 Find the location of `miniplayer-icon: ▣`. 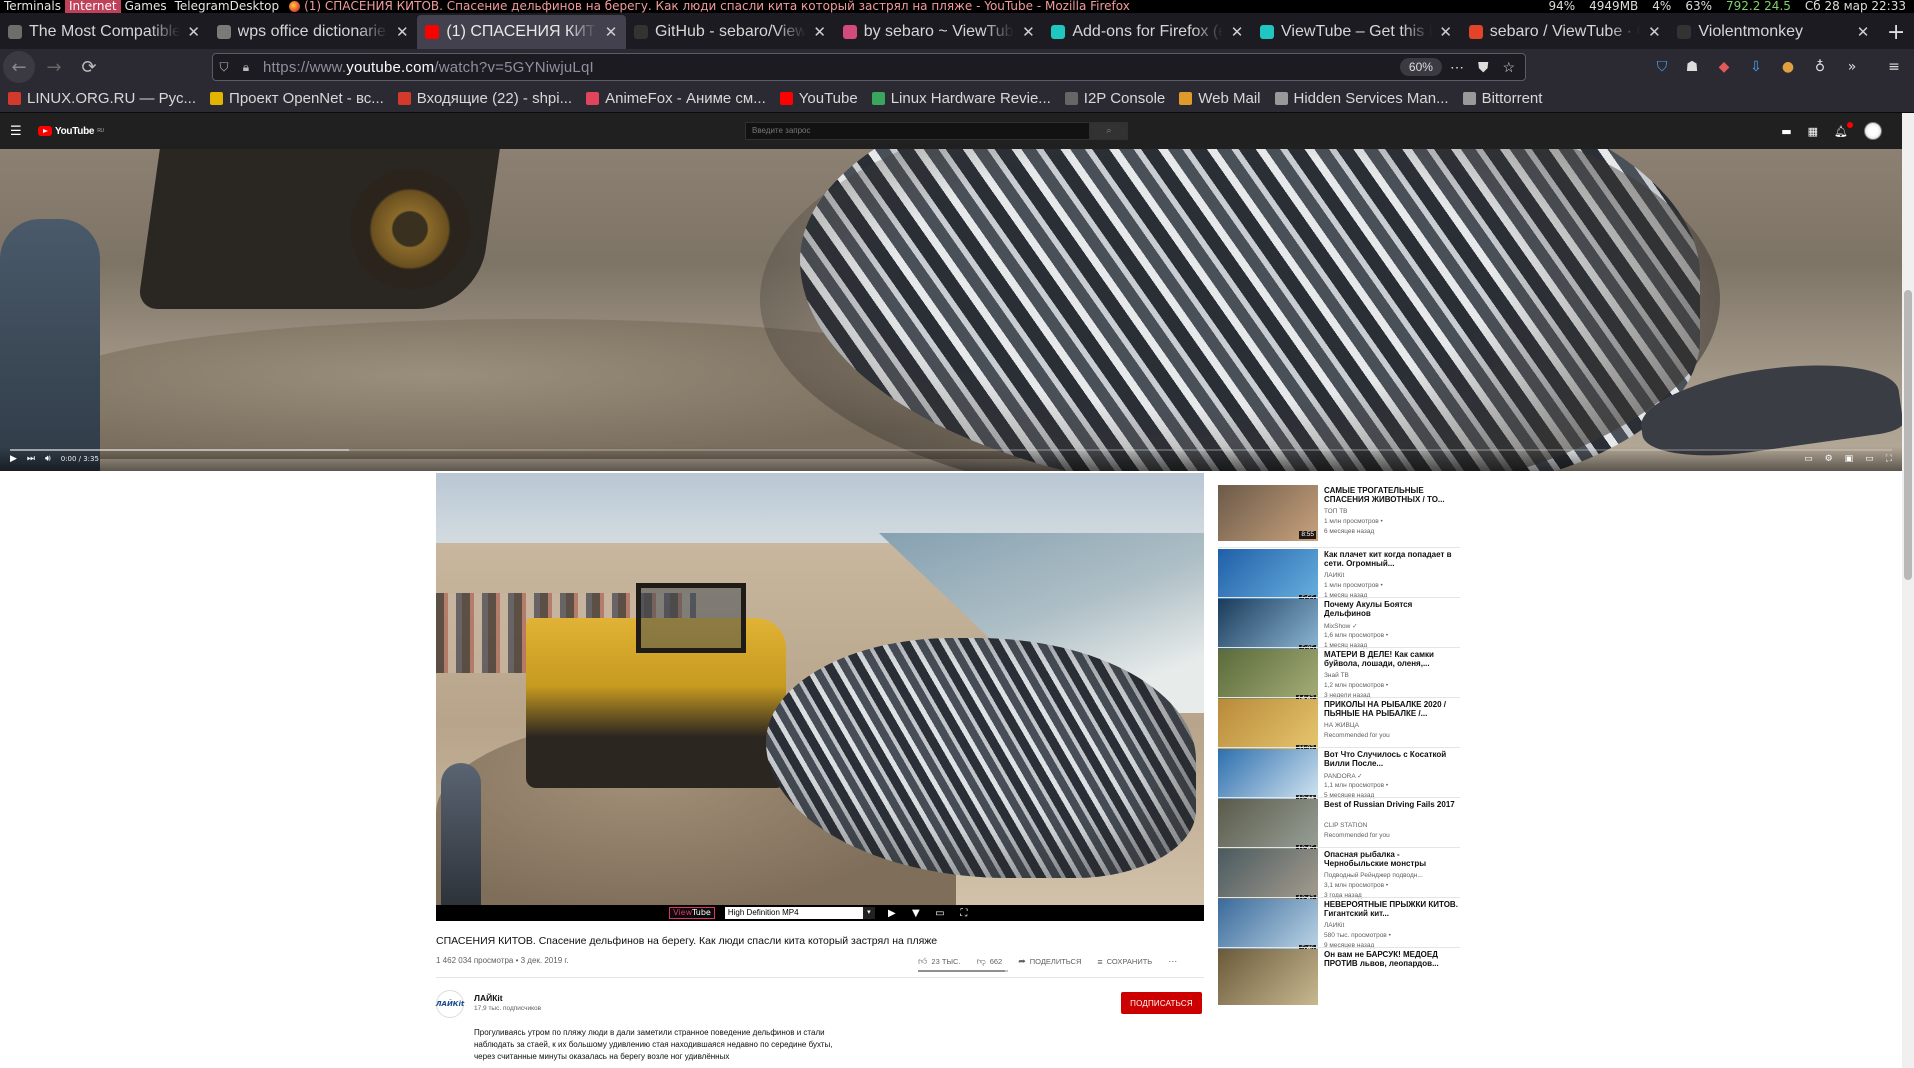

miniplayer-icon: ▣ is located at coordinates (1849, 459).